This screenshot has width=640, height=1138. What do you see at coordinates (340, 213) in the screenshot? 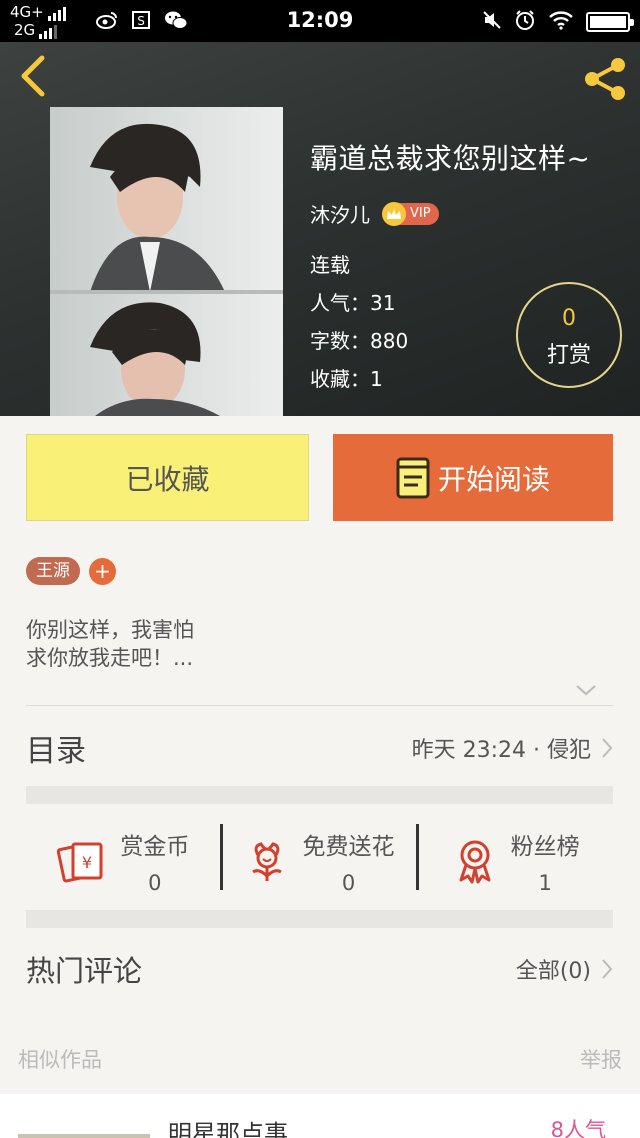
I see `author-name: 沐汐儿` at bounding box center [340, 213].